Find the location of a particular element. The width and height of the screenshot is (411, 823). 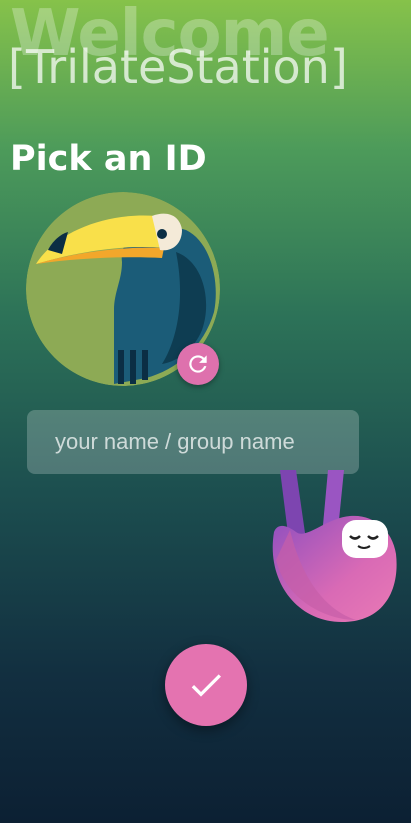

checkmark-icon is located at coordinates (206, 685).